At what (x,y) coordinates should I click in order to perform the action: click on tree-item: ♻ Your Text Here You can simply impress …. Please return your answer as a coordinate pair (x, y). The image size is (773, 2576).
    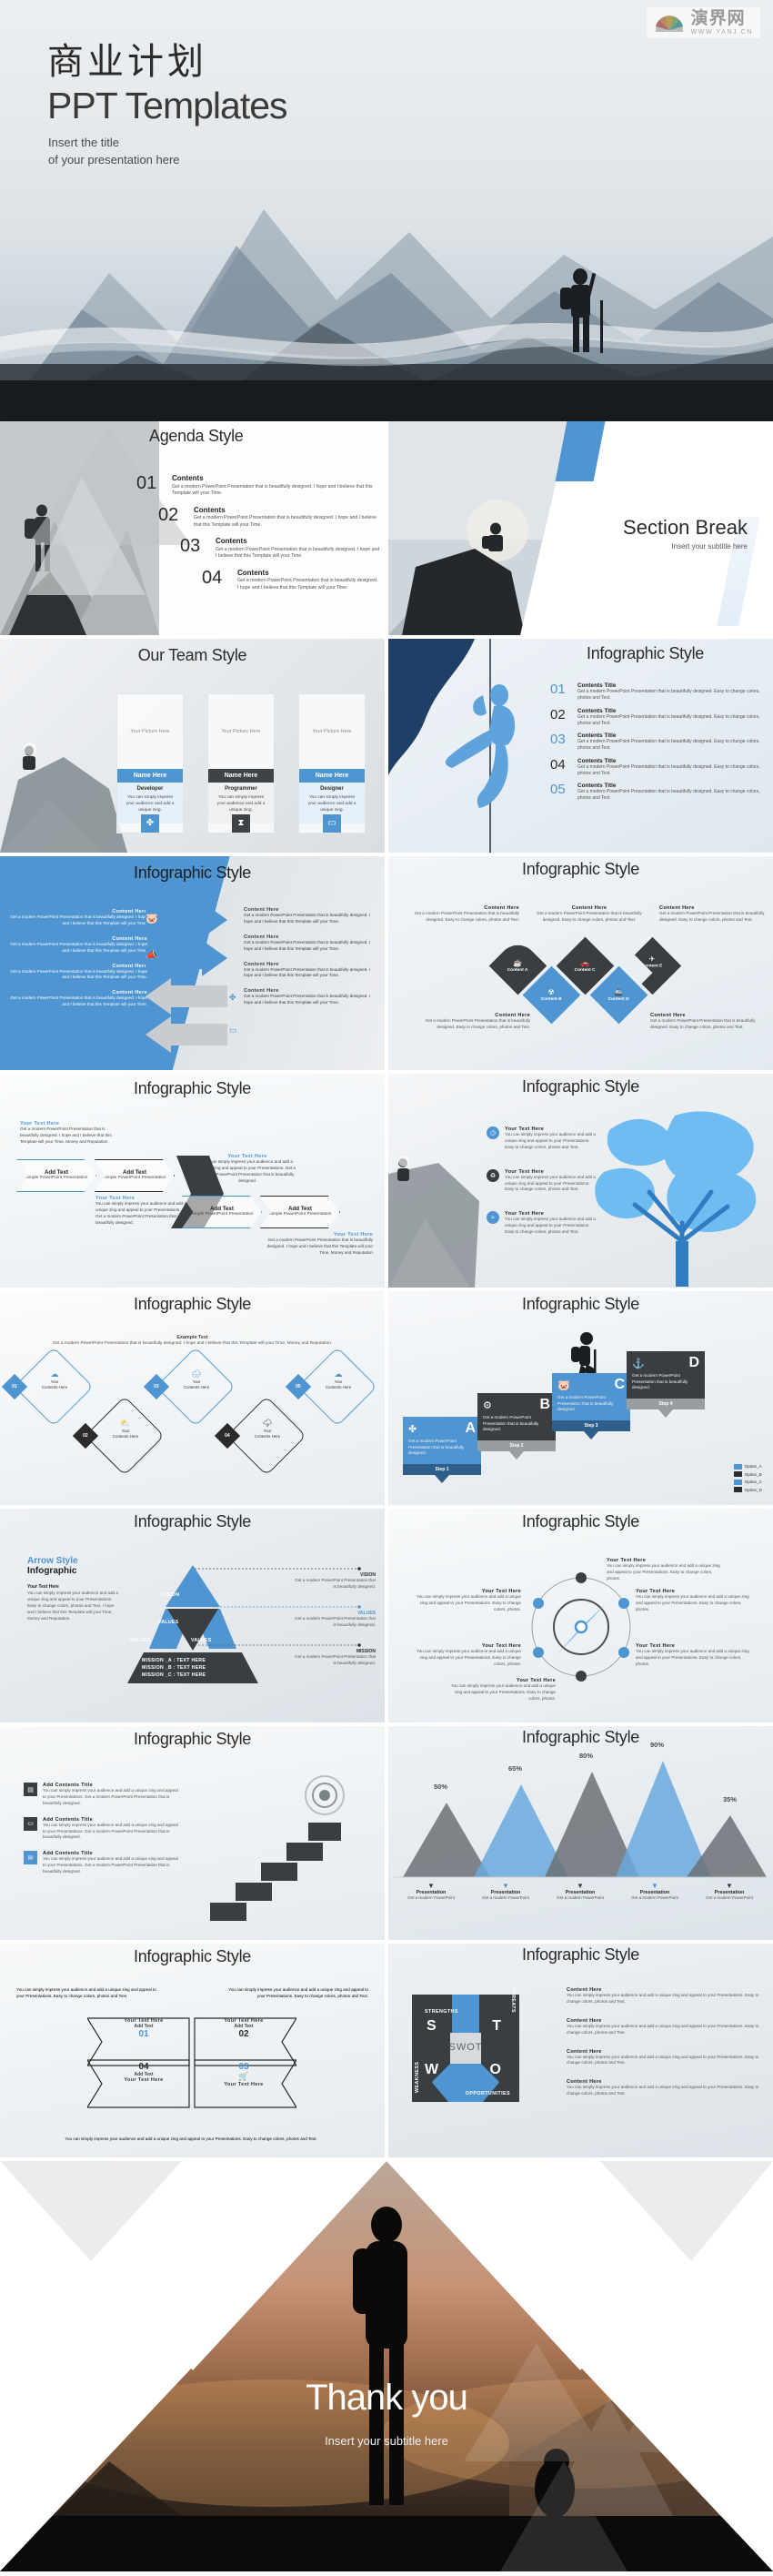
    Looking at the image, I should click on (541, 1181).